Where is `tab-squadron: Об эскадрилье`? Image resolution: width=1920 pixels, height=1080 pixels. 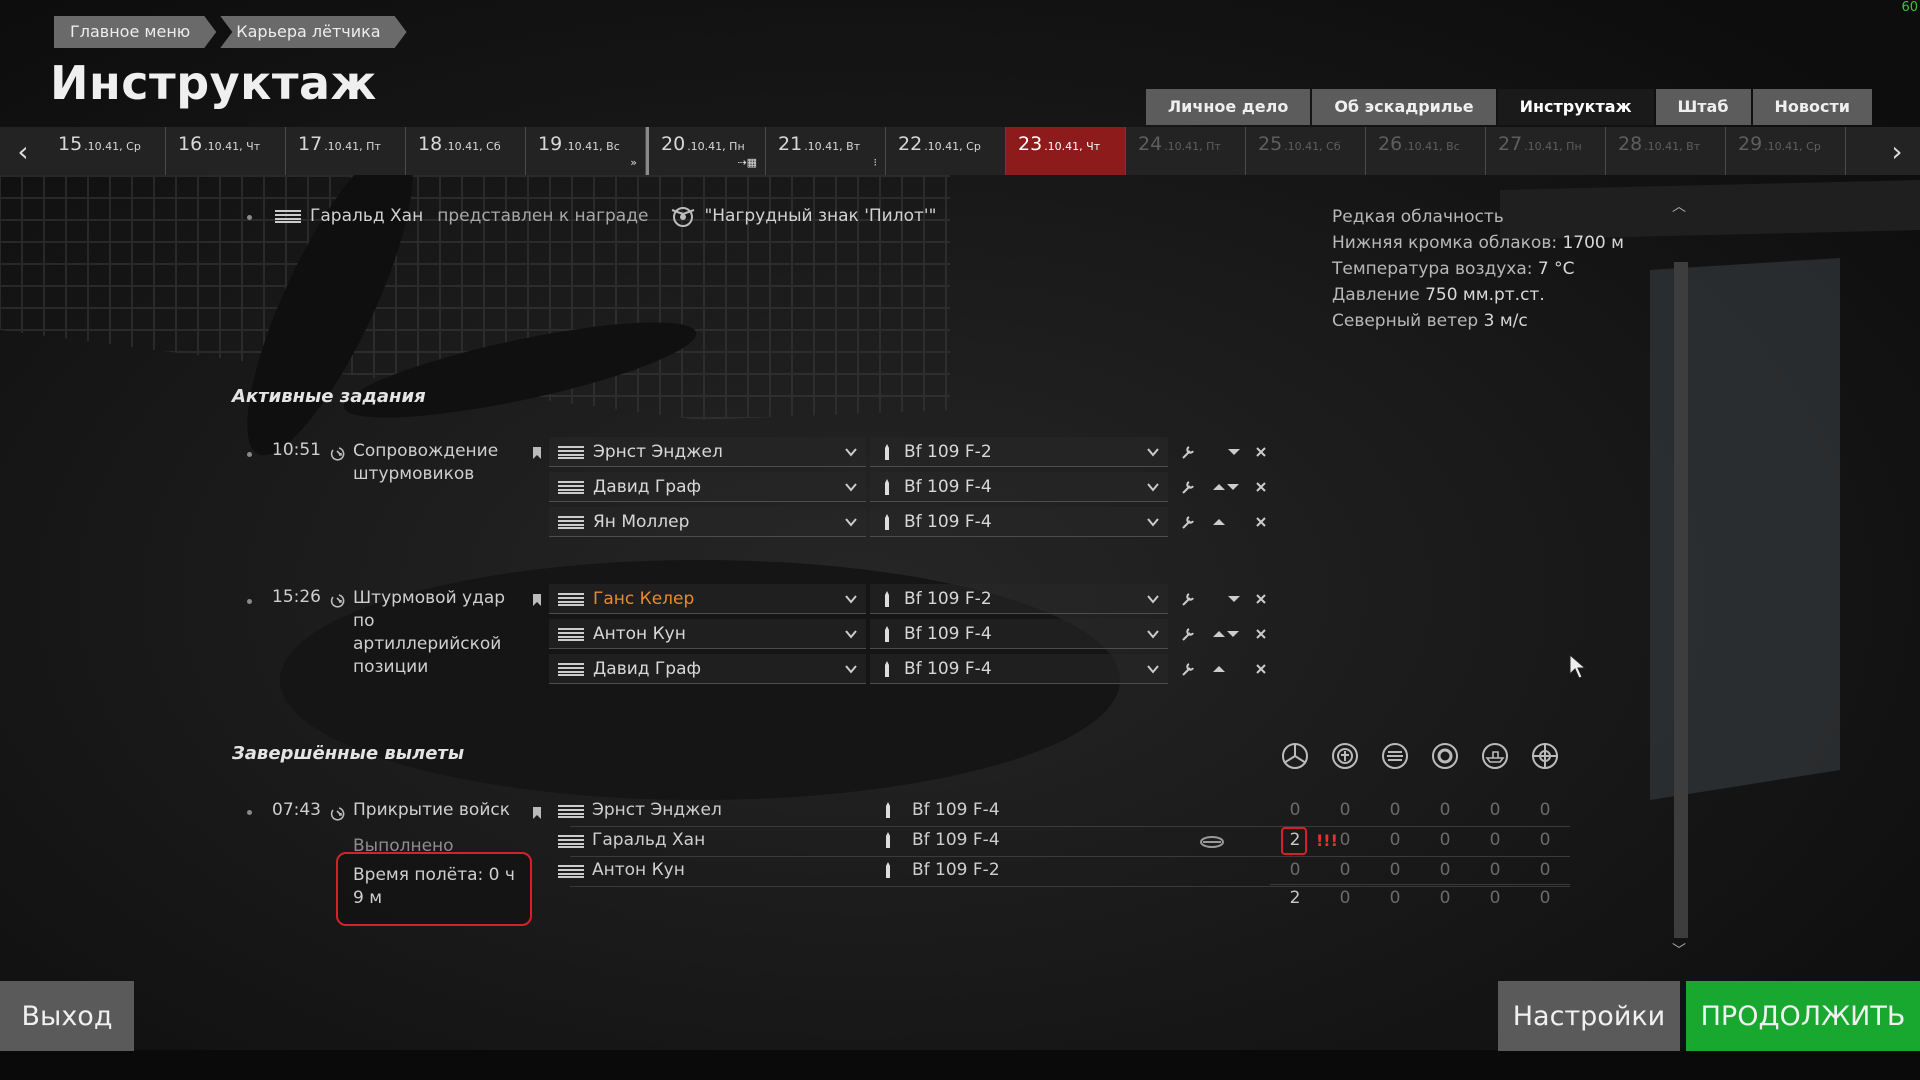 tab-squadron: Об эскадрилье is located at coordinates (1404, 107).